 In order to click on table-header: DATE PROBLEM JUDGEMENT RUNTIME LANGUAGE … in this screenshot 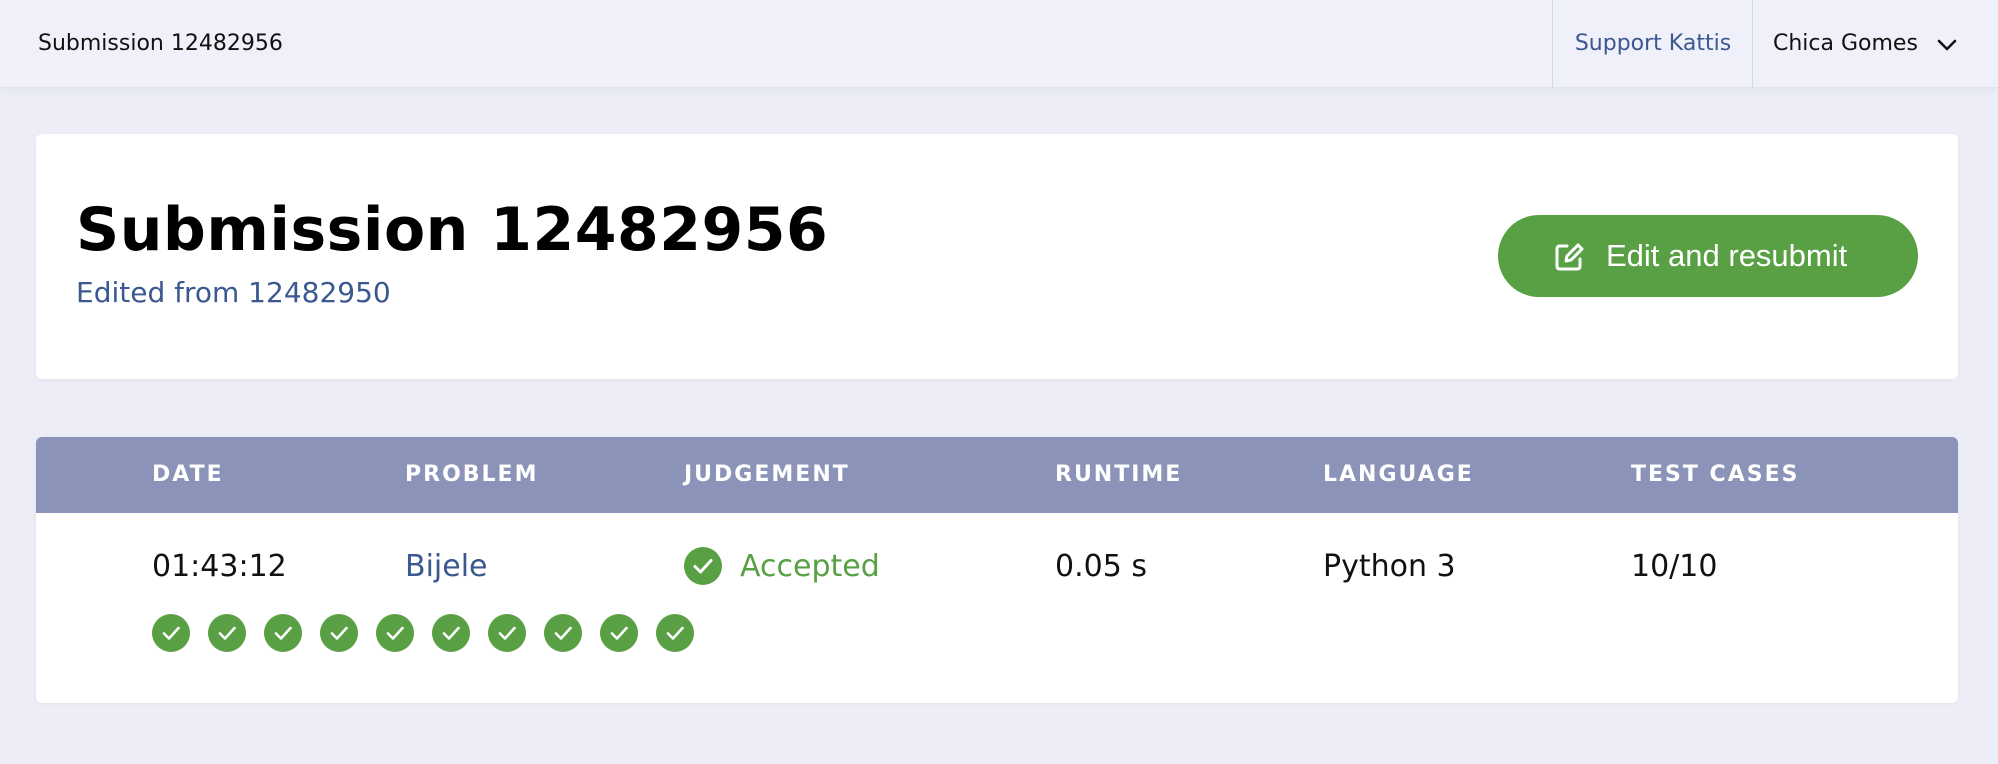, I will do `click(997, 475)`.